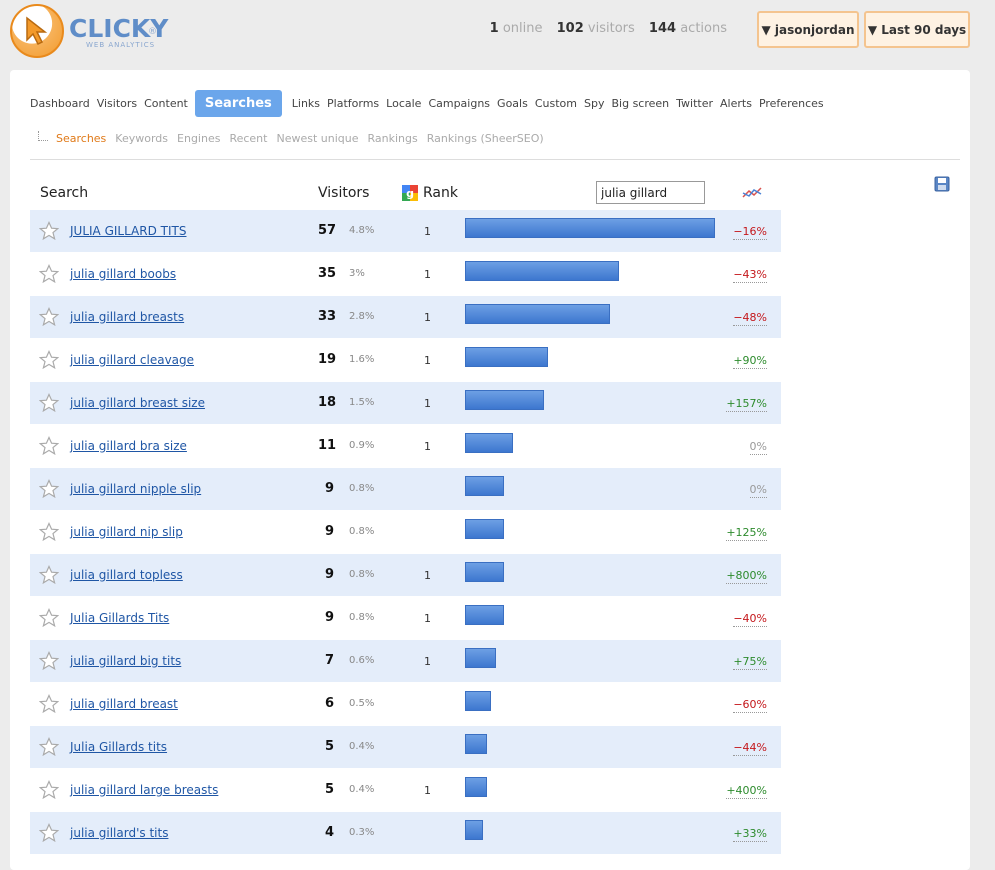 This screenshot has height=870, width=995. What do you see at coordinates (238, 103) in the screenshot?
I see `nav-tab-searches: Searches` at bounding box center [238, 103].